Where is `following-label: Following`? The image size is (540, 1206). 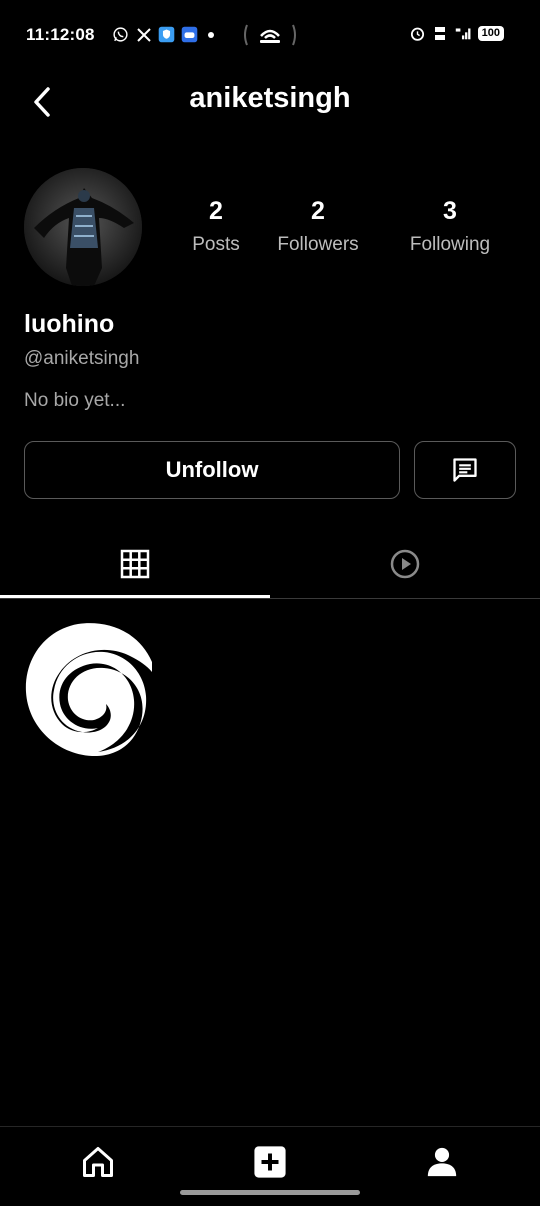 following-label: Following is located at coordinates (450, 244).